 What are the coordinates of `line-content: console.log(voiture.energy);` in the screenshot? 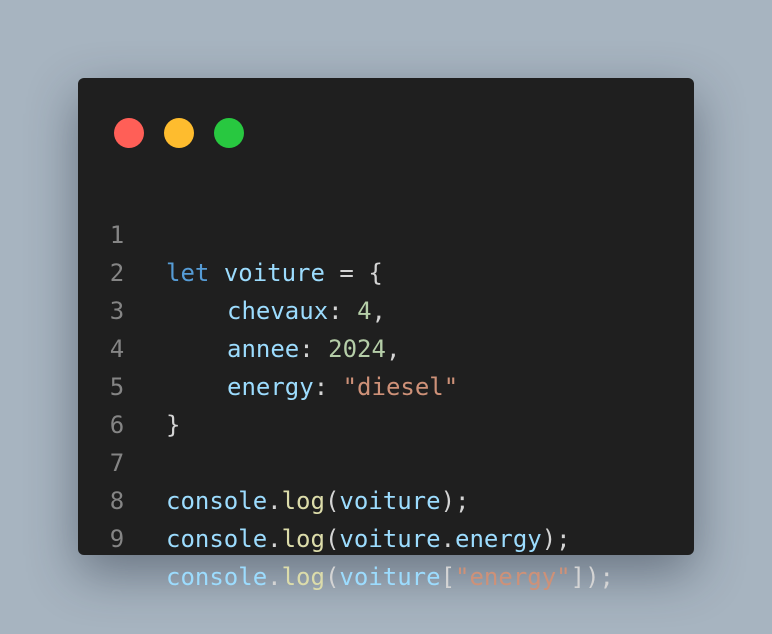 It's located at (368, 539).